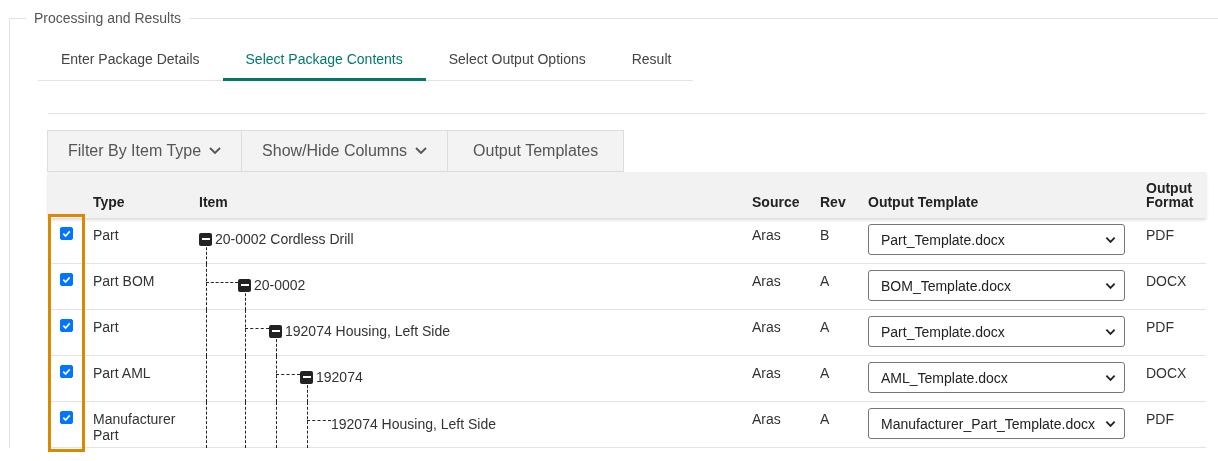 The width and height of the screenshot is (1218, 461). I want to click on column-header: Source, so click(776, 204).